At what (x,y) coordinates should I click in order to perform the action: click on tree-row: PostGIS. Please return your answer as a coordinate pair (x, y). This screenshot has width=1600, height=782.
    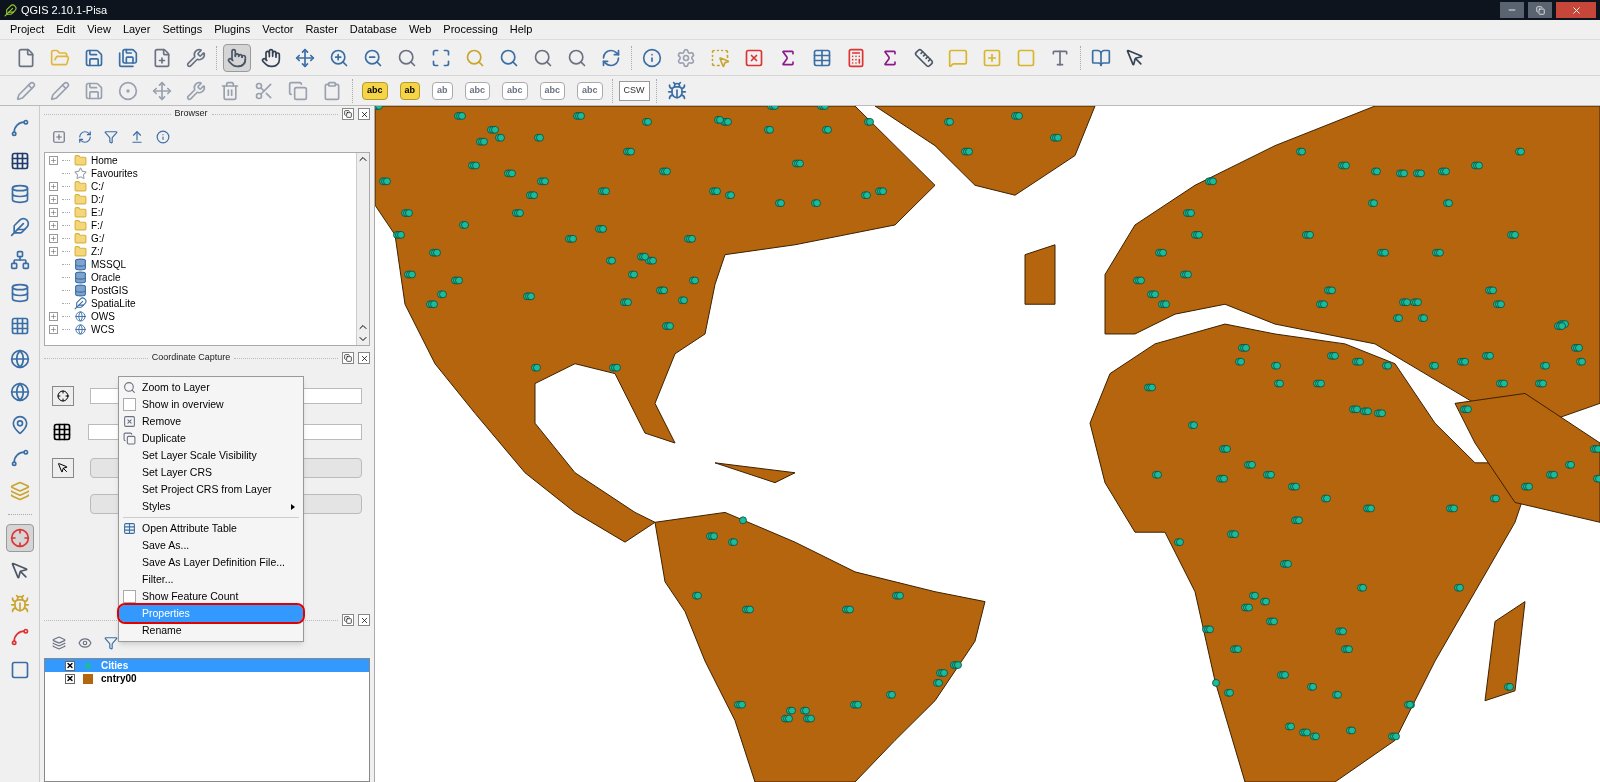
    Looking at the image, I should click on (202, 290).